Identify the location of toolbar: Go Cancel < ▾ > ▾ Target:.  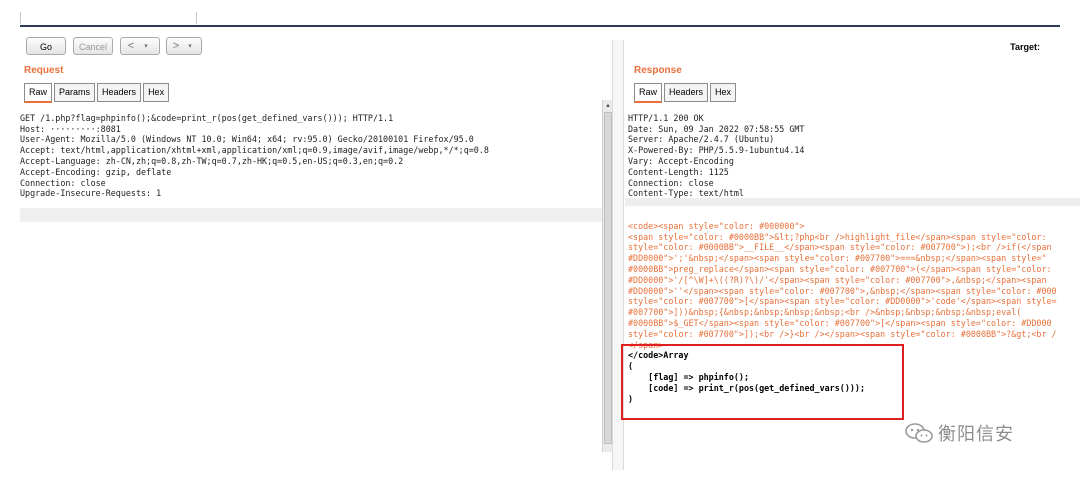
(540, 47).